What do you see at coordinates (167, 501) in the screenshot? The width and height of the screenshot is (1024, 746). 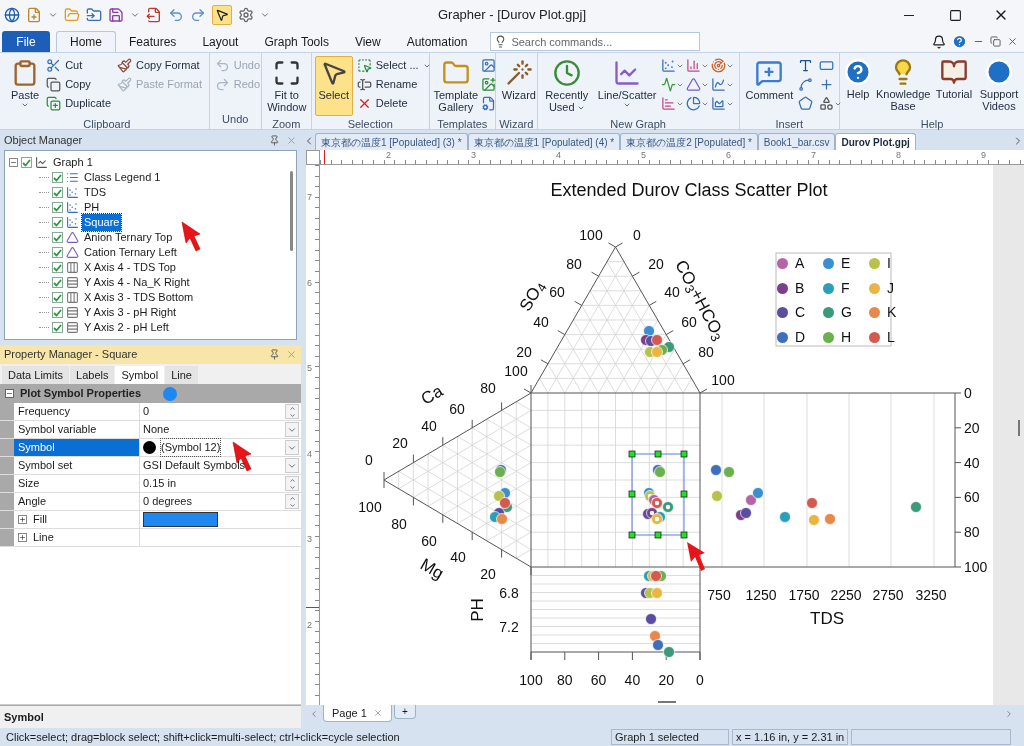 I see `property-value: 0 degrees` at bounding box center [167, 501].